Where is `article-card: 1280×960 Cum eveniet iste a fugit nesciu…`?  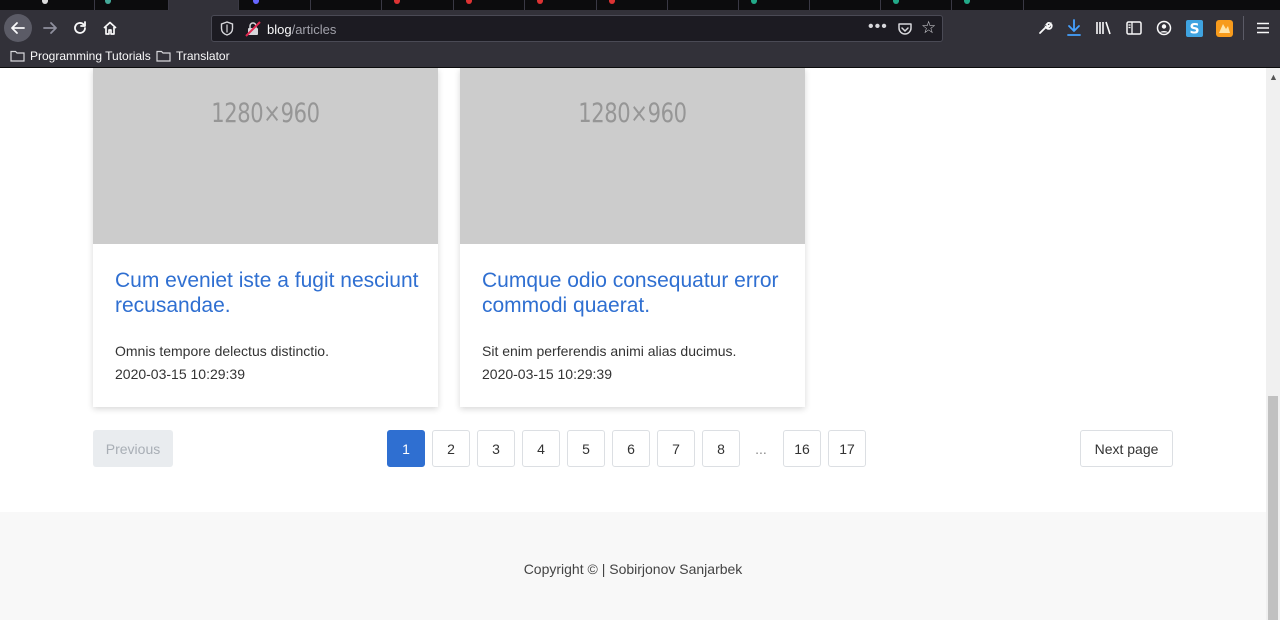
article-card: 1280×960 Cum eveniet iste a fugit nesciu… is located at coordinates (265, 237).